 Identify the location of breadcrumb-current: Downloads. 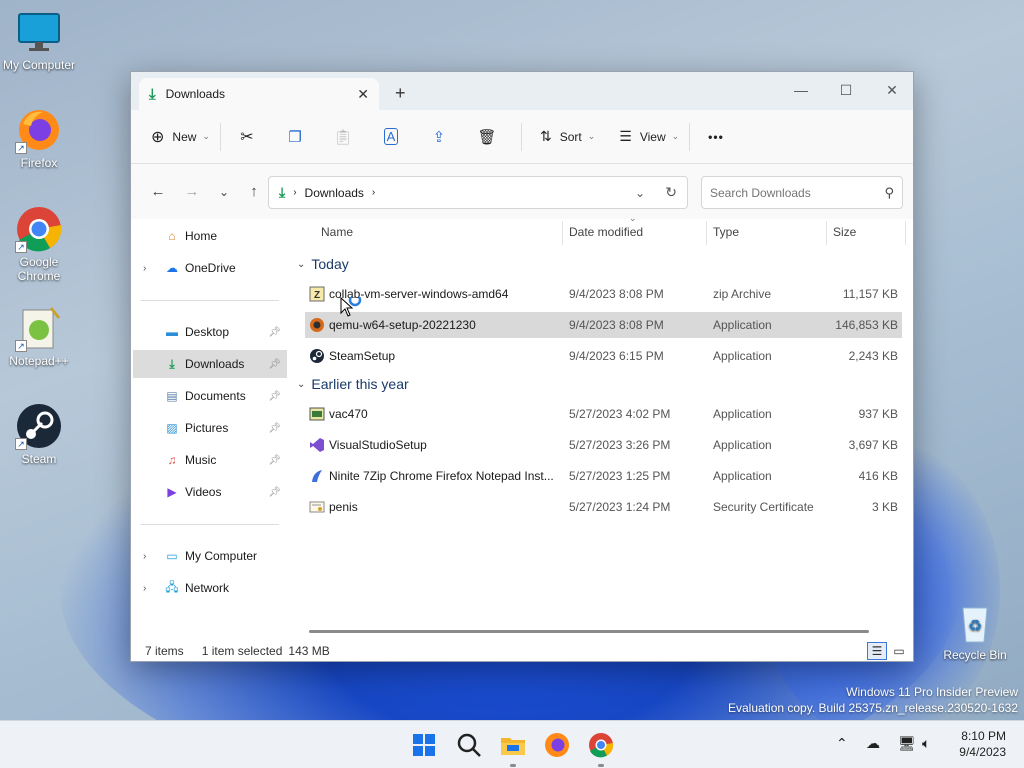
(334, 193).